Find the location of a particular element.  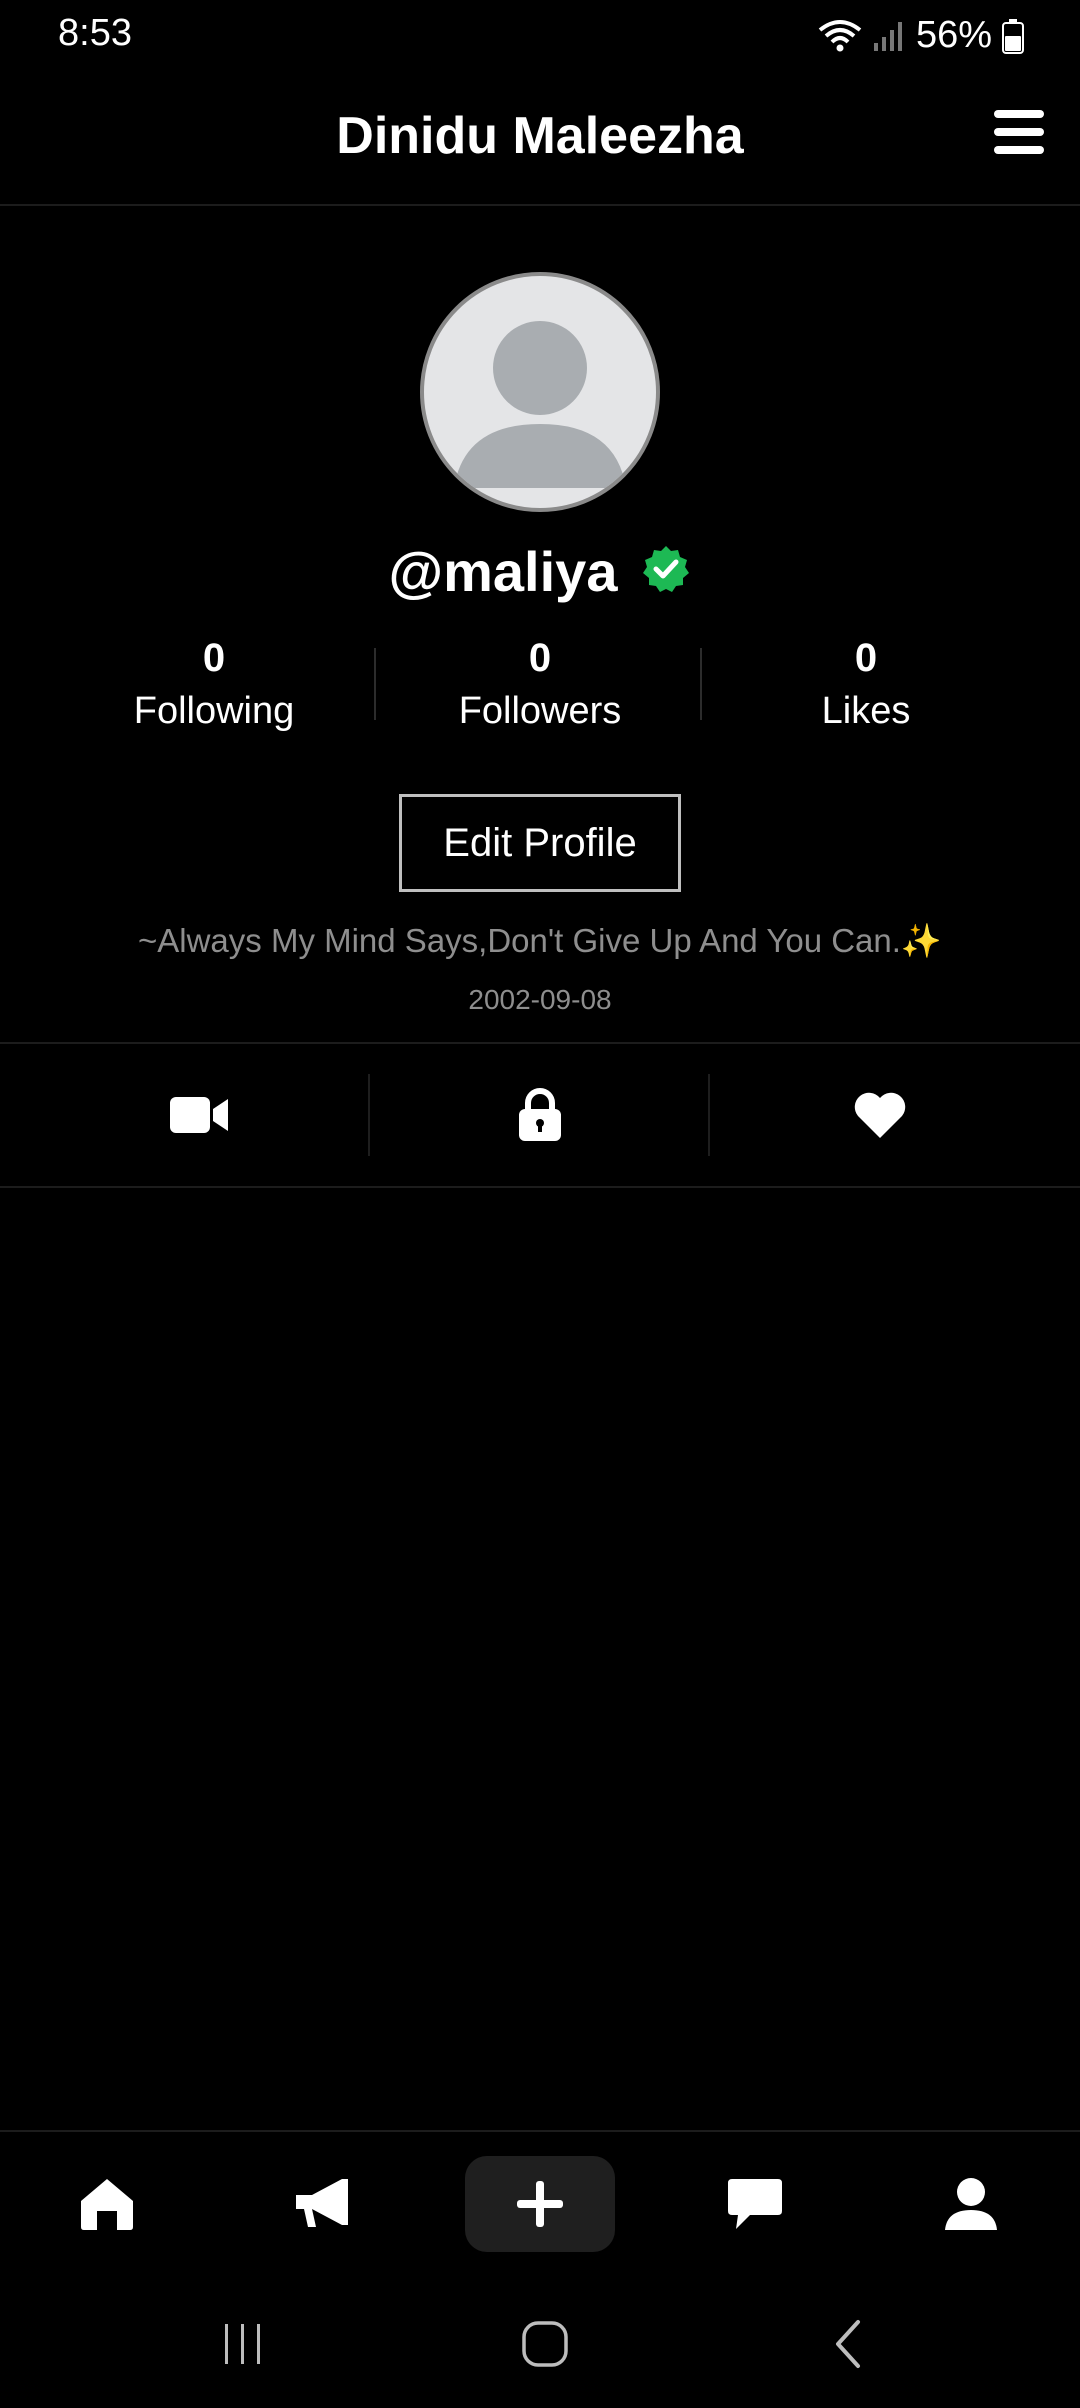

plus-icon is located at coordinates (540, 2204).